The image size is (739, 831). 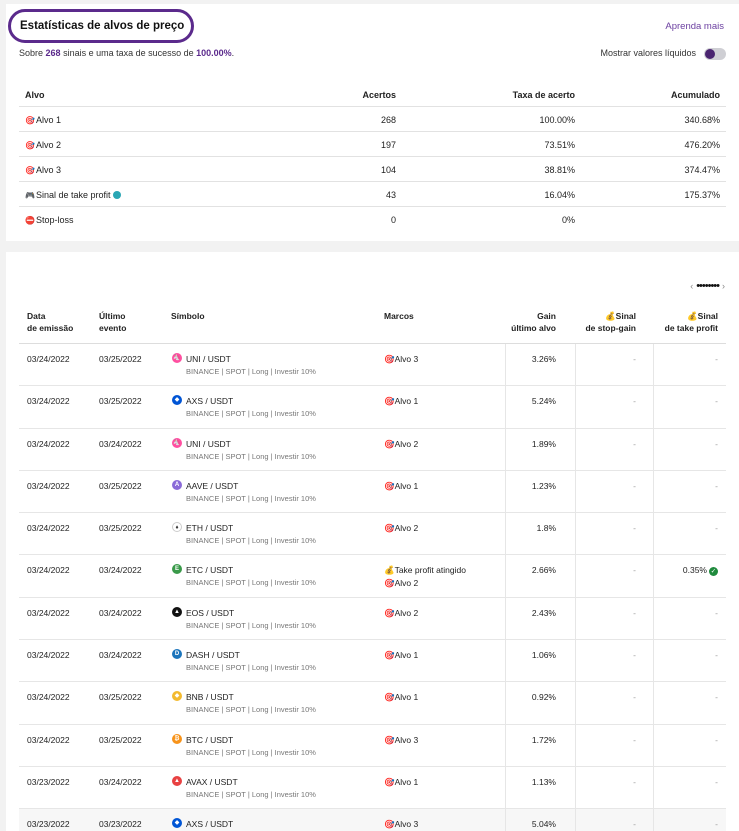 What do you see at coordinates (546, 528) in the screenshot?
I see `gain-last-target: 1.8%` at bounding box center [546, 528].